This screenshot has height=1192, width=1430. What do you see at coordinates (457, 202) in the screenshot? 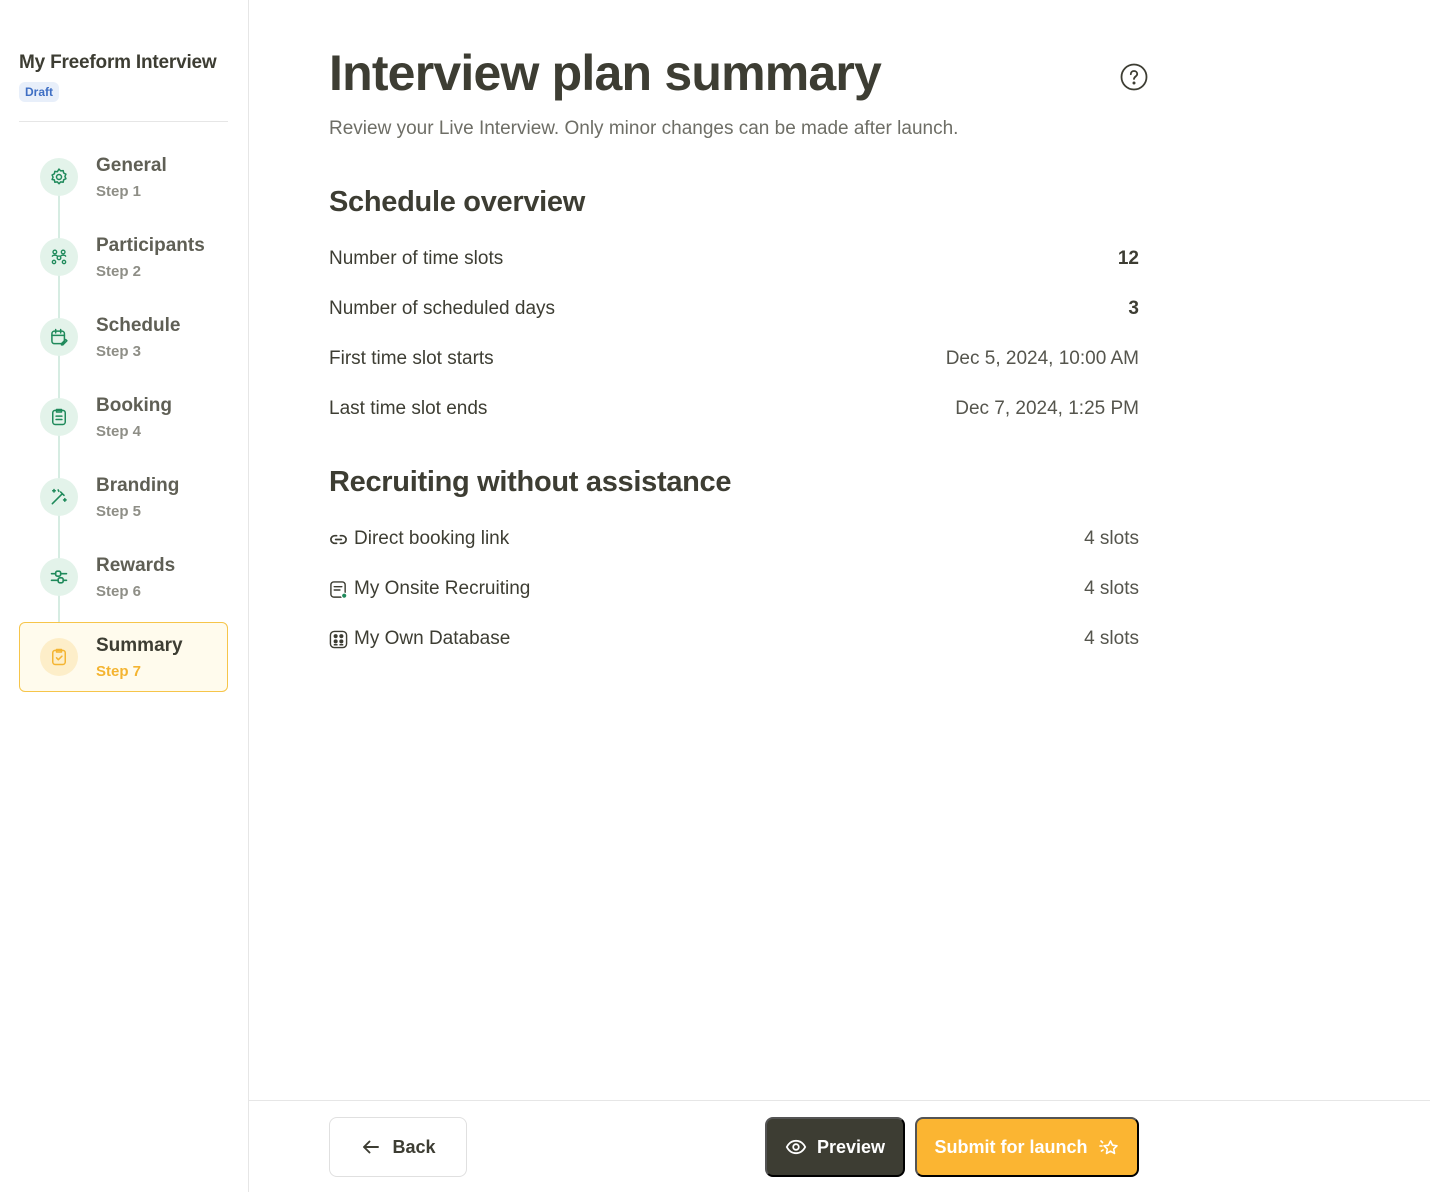
I see `schedule-overview-title: Schedule overview` at bounding box center [457, 202].